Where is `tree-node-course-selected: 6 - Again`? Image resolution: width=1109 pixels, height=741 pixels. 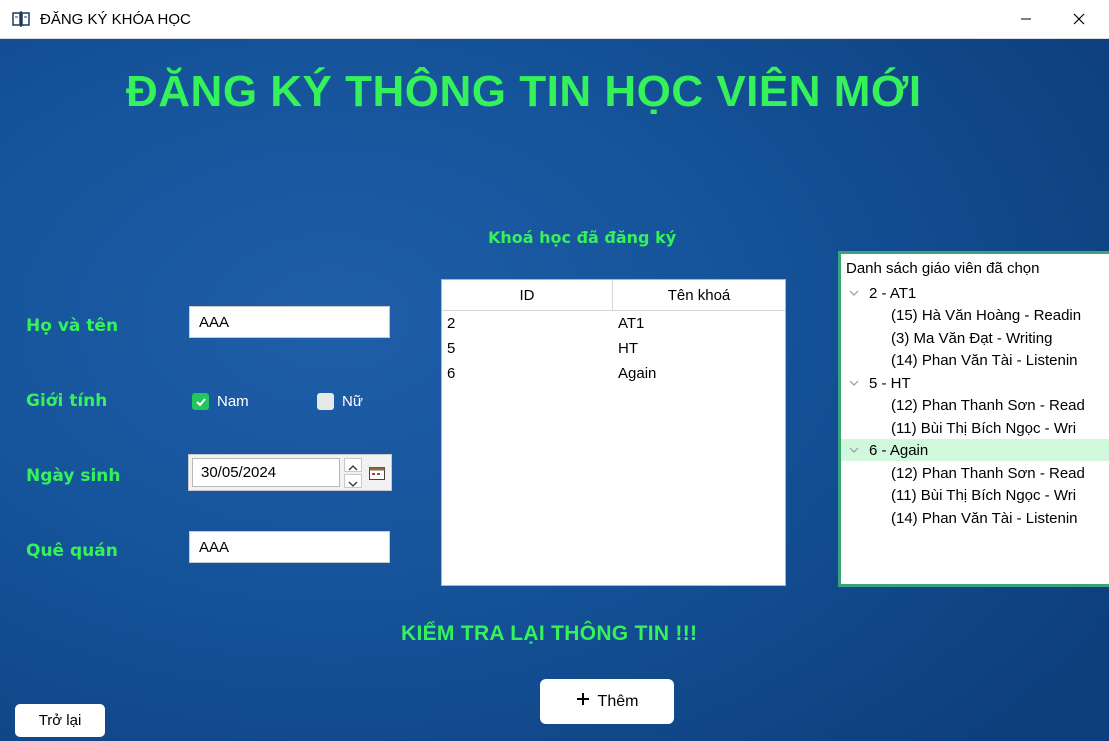 tree-node-course-selected: 6 - Again is located at coordinates (975, 450).